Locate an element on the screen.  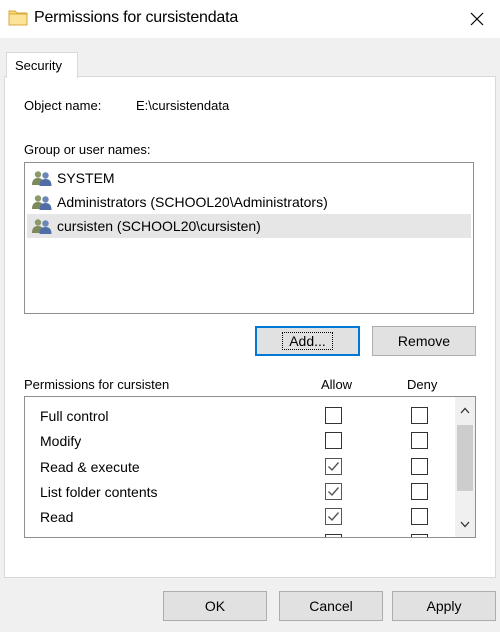
apply-button: Apply is located at coordinates (444, 606).